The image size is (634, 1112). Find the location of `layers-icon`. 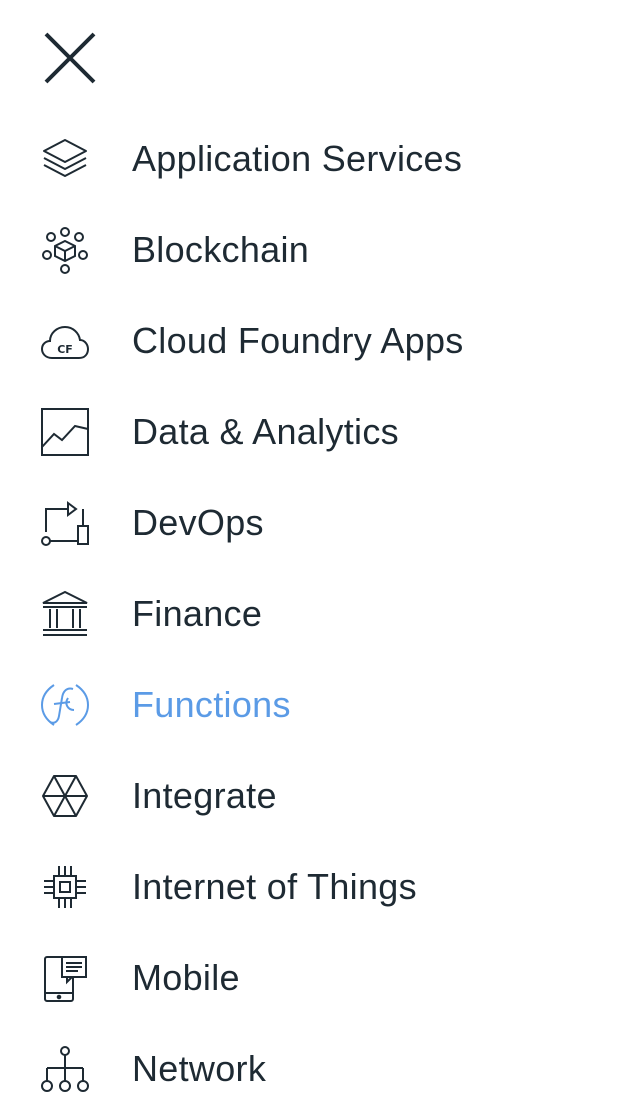

layers-icon is located at coordinates (65, 159).